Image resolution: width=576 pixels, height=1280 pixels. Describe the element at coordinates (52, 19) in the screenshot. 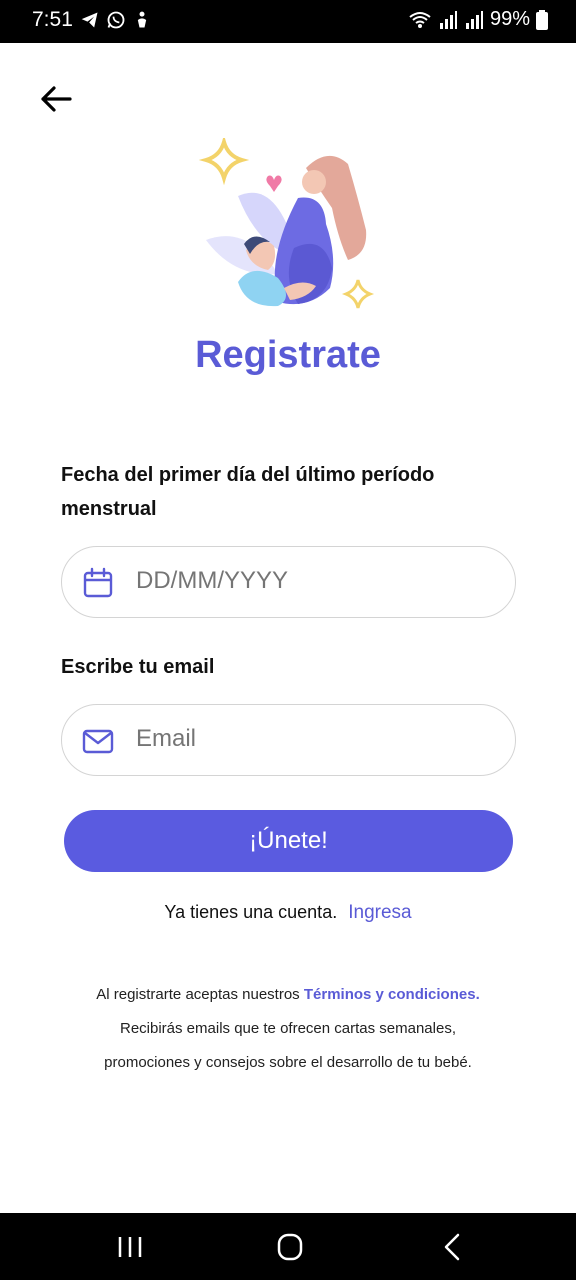

I see `status-time: 7:51` at that location.